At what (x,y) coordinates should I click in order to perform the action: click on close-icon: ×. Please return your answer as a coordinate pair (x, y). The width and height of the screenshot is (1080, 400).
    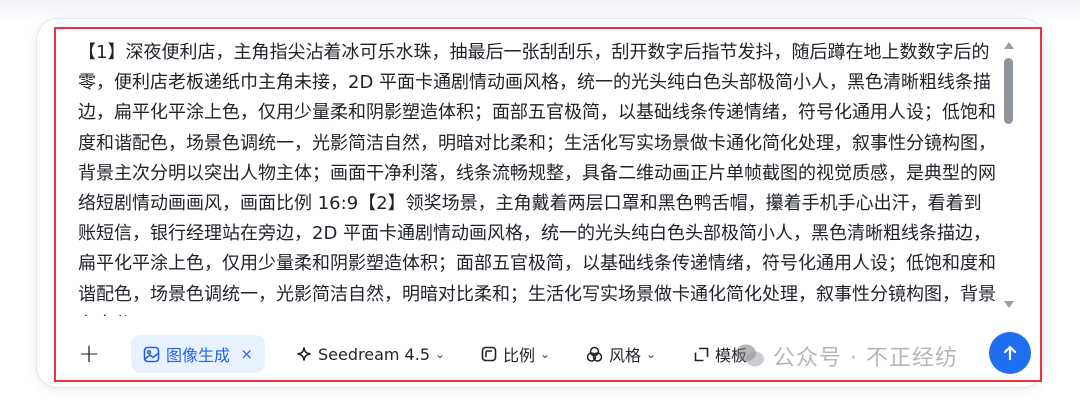
    Looking at the image, I should click on (246, 354).